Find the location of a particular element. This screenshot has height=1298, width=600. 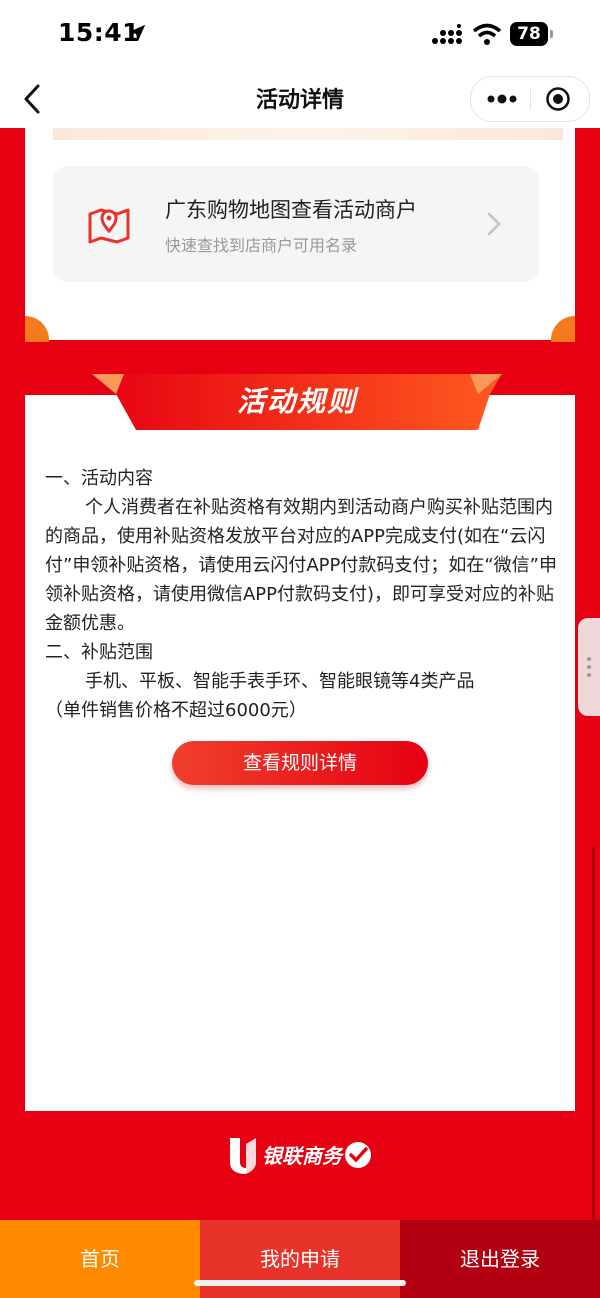

nav-bar: 活动详情 is located at coordinates (300, 99).